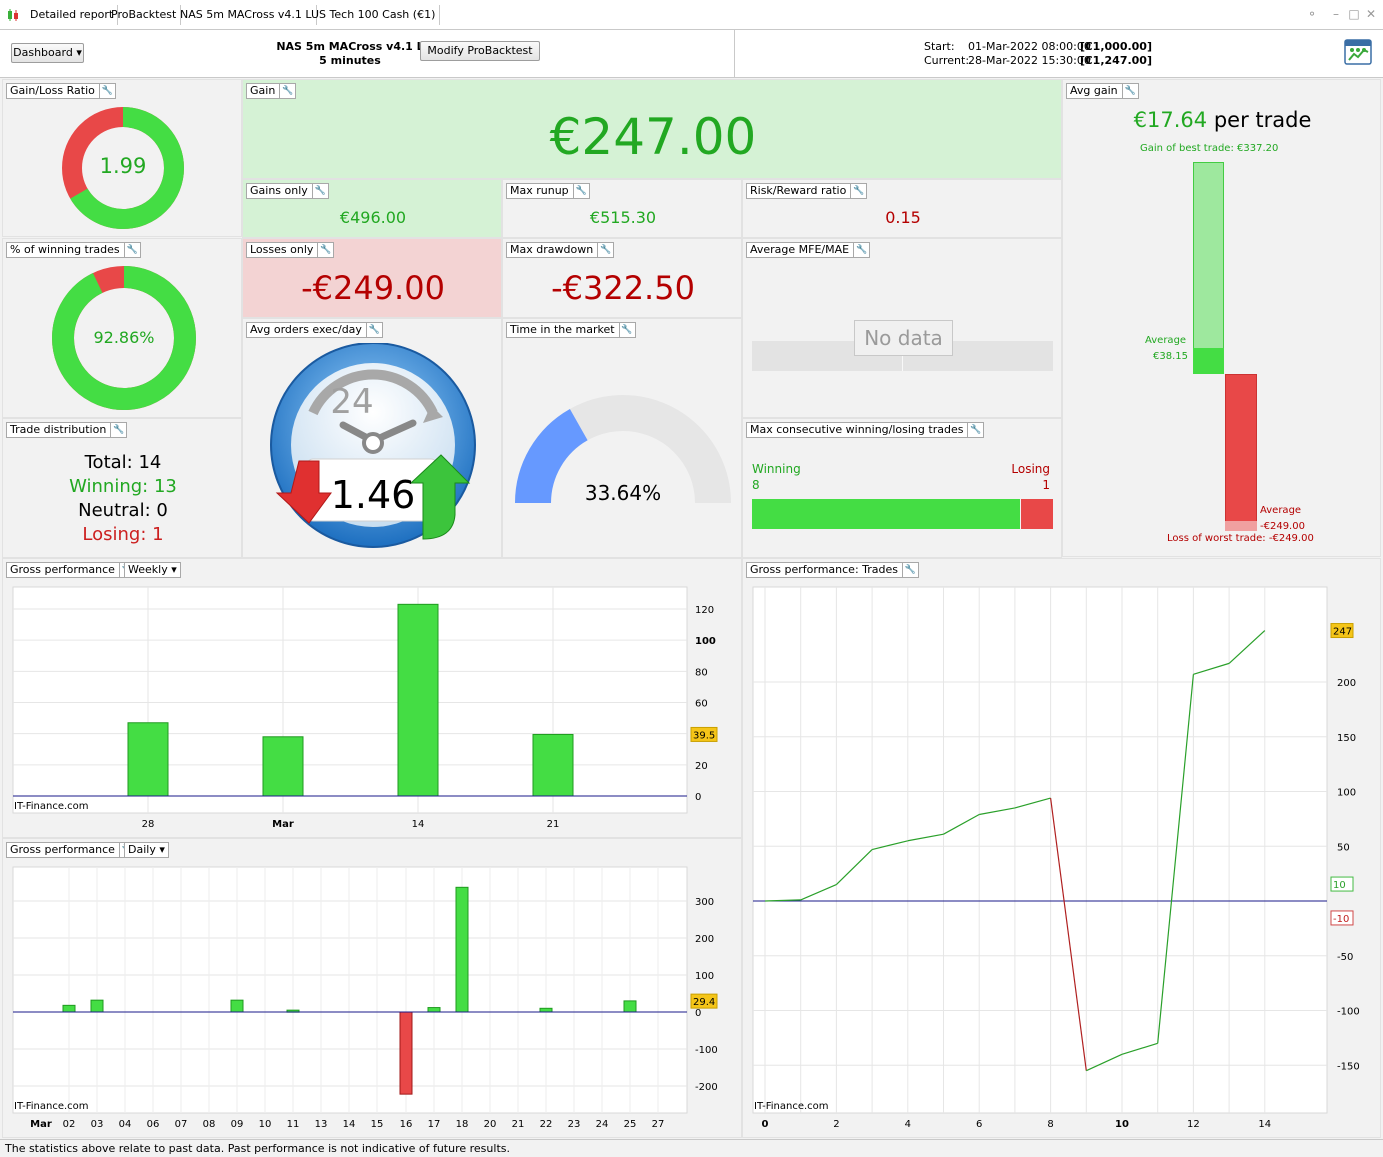 The height and width of the screenshot is (1157, 1383). I want to click on close-icon: ✕, so click(1371, 14).